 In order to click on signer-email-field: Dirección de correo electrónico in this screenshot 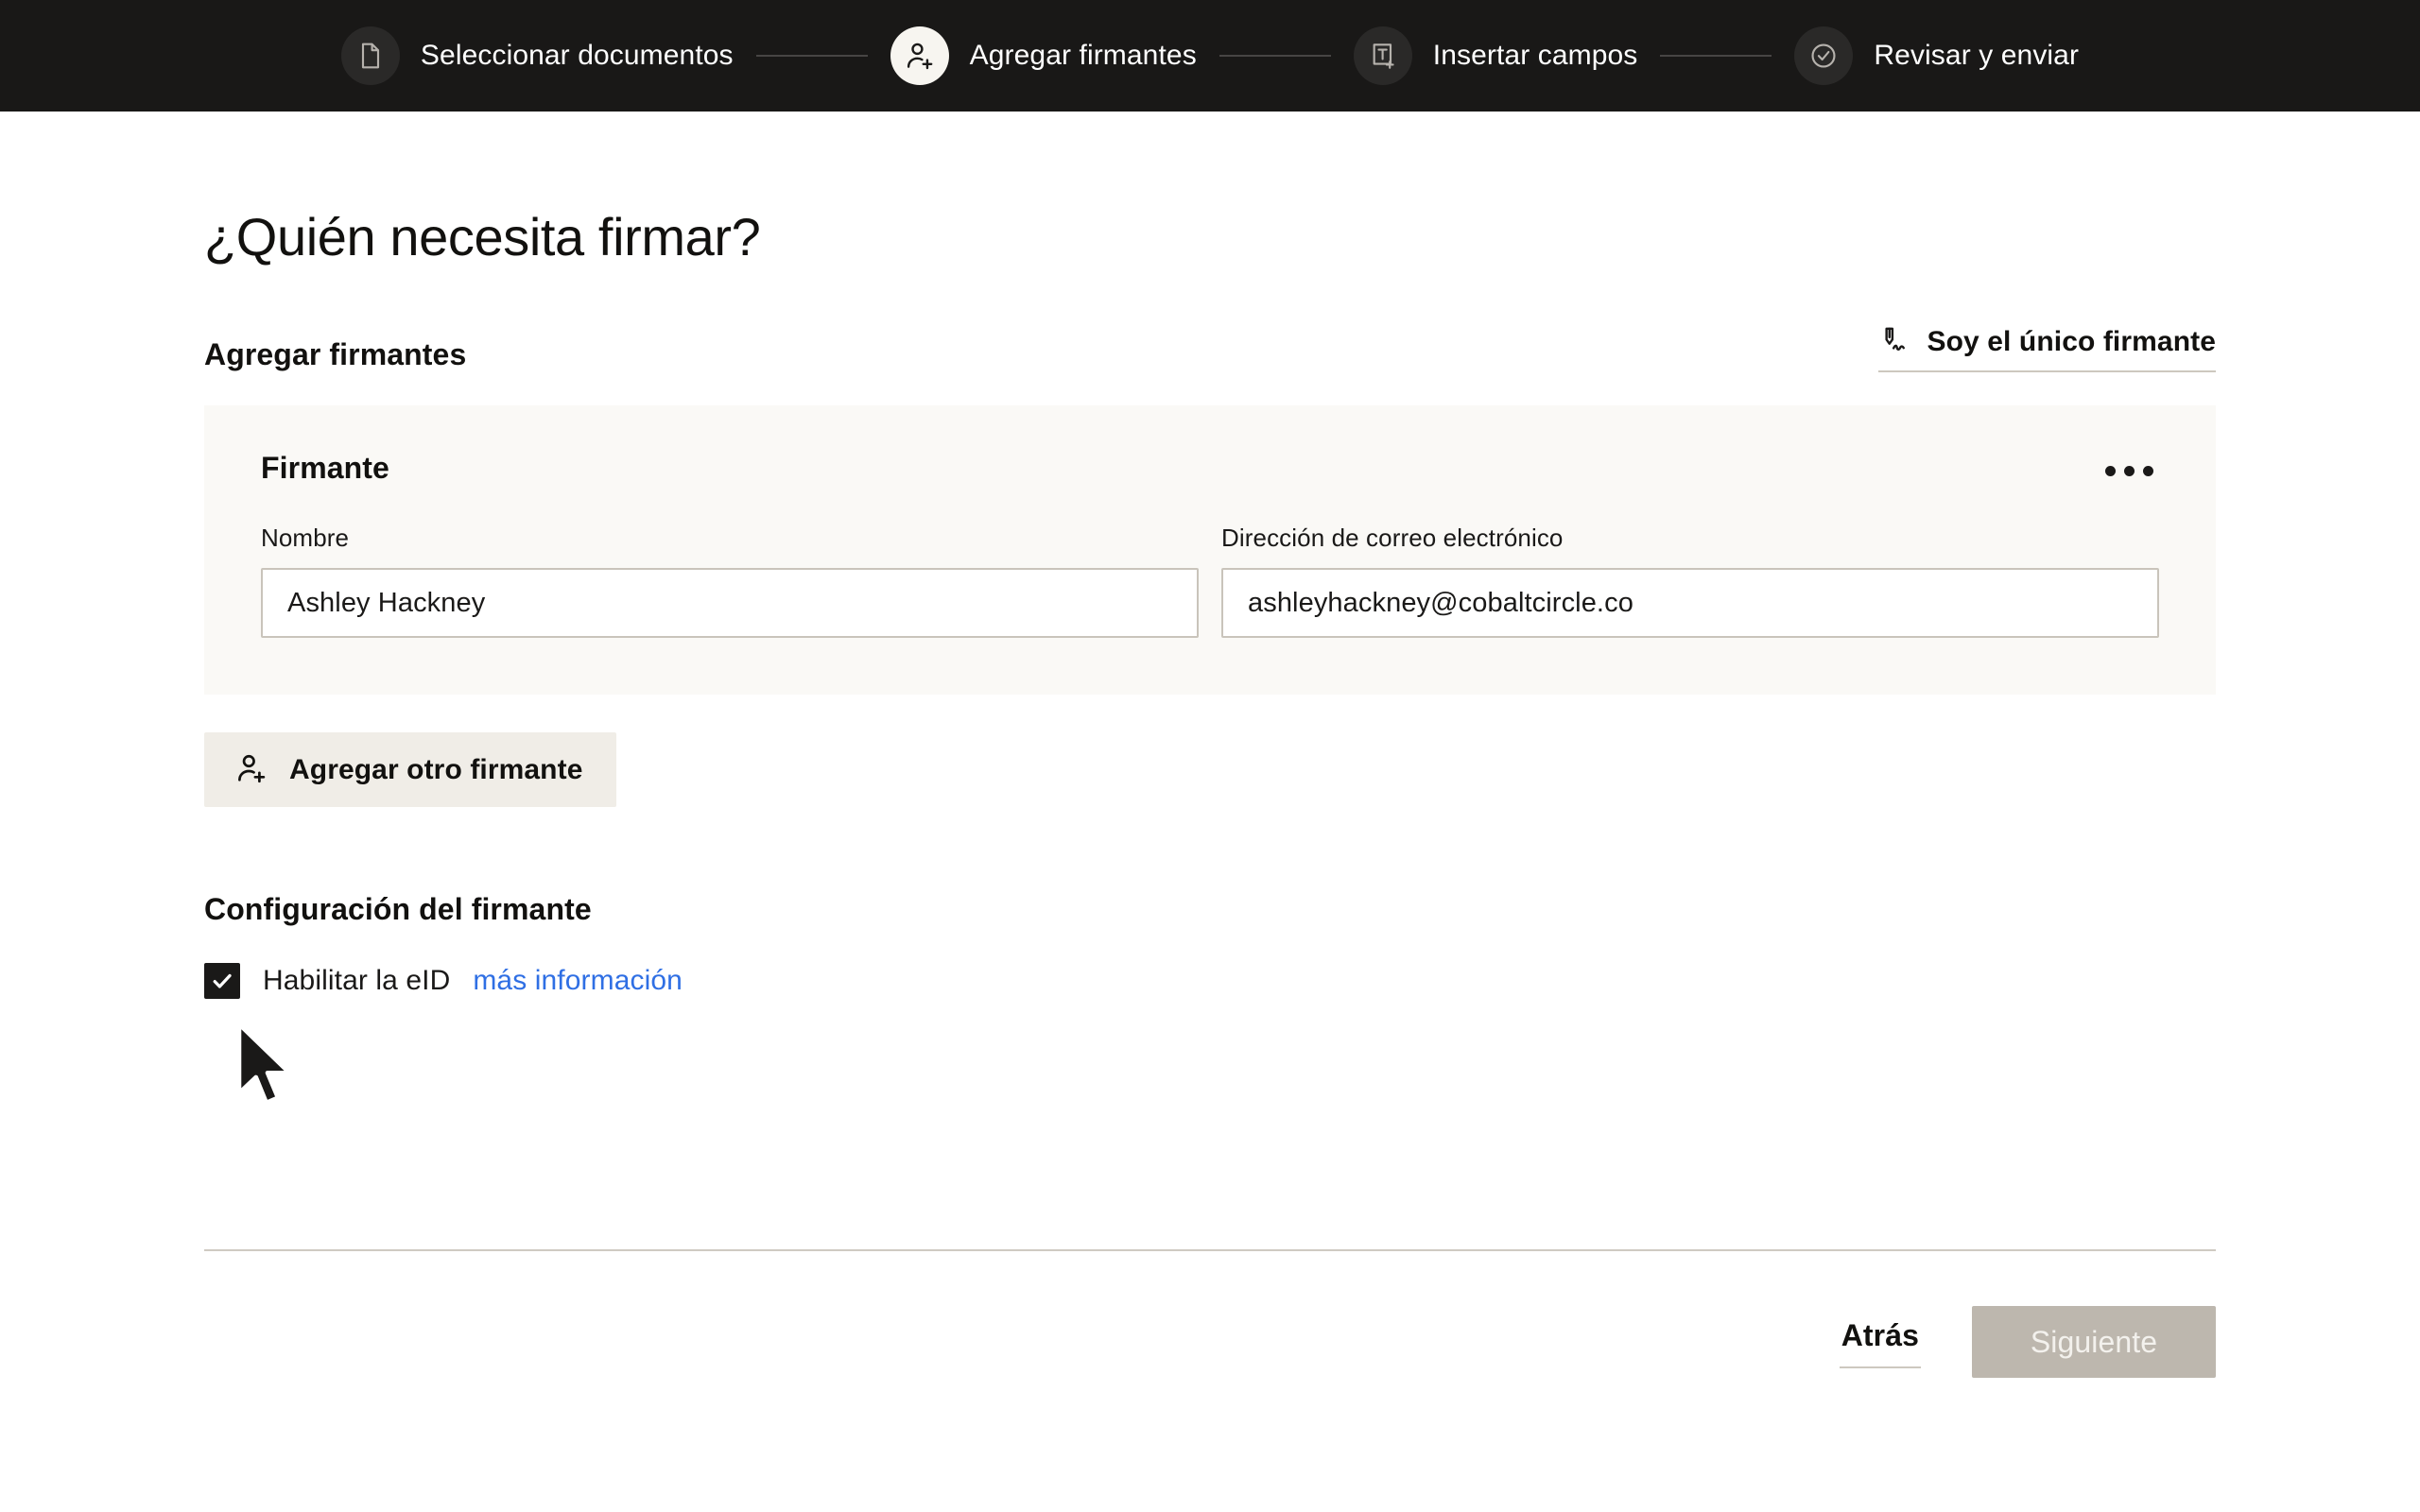, I will do `click(1690, 581)`.